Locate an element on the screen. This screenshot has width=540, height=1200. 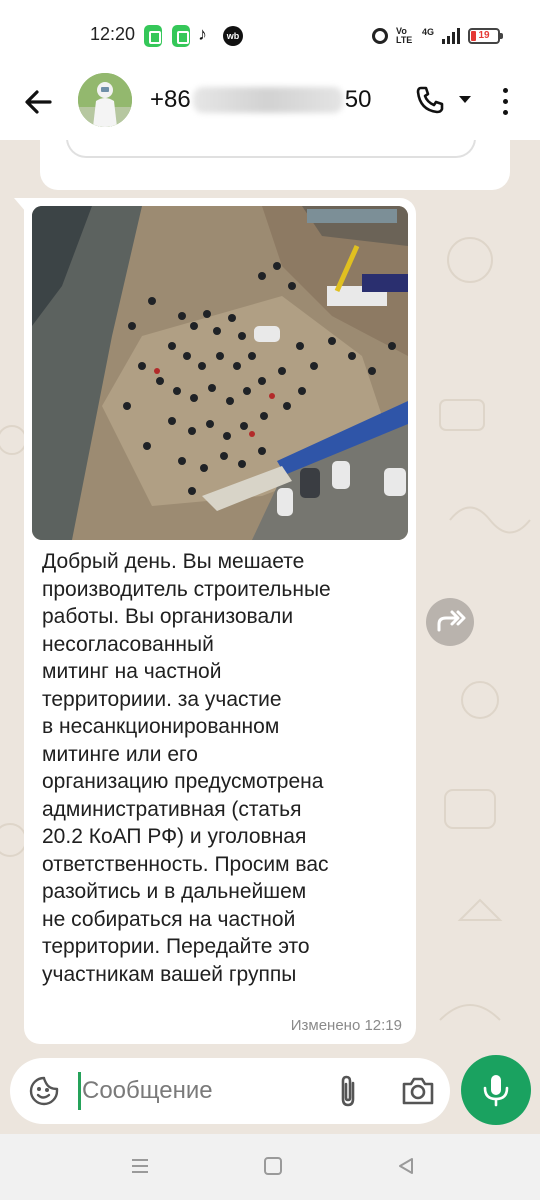
battery-icon: 19 is located at coordinates (485, 36).